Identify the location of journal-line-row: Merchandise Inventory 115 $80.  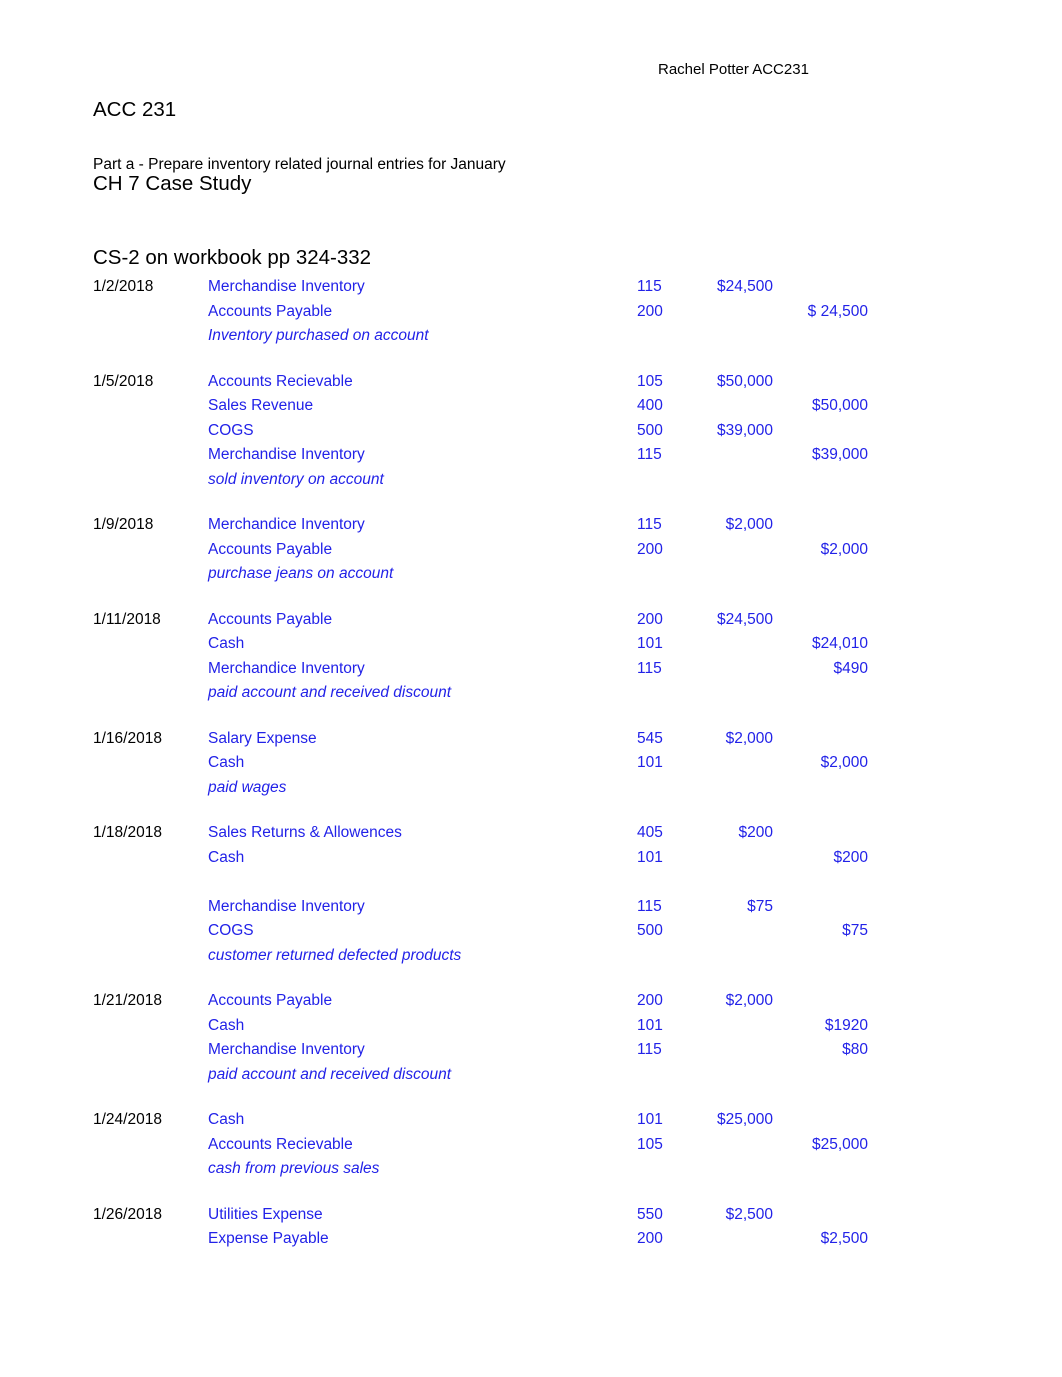
(531, 1050).